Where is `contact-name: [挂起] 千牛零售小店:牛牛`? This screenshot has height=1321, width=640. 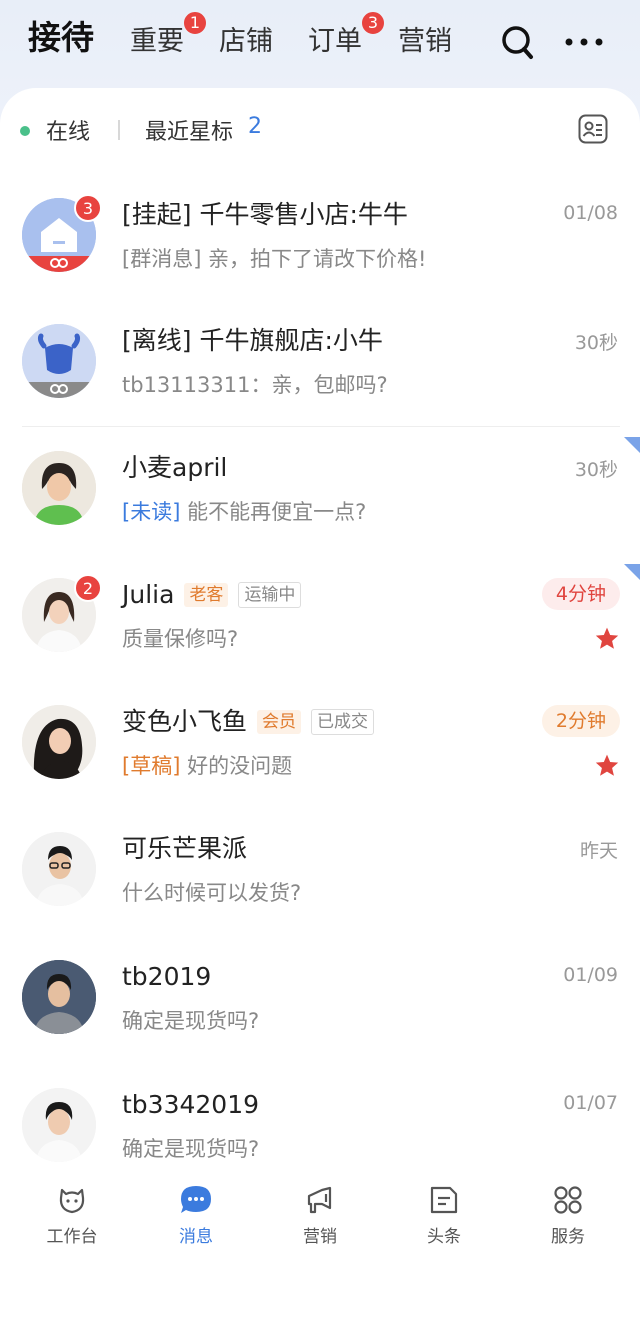 contact-name: [挂起] 千牛零售小店:牛牛 is located at coordinates (265, 214).